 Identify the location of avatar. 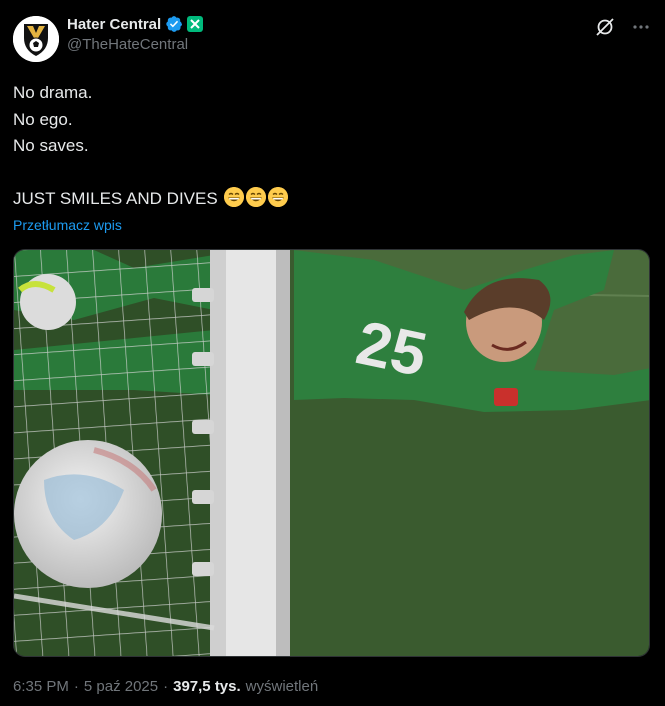
(36, 39).